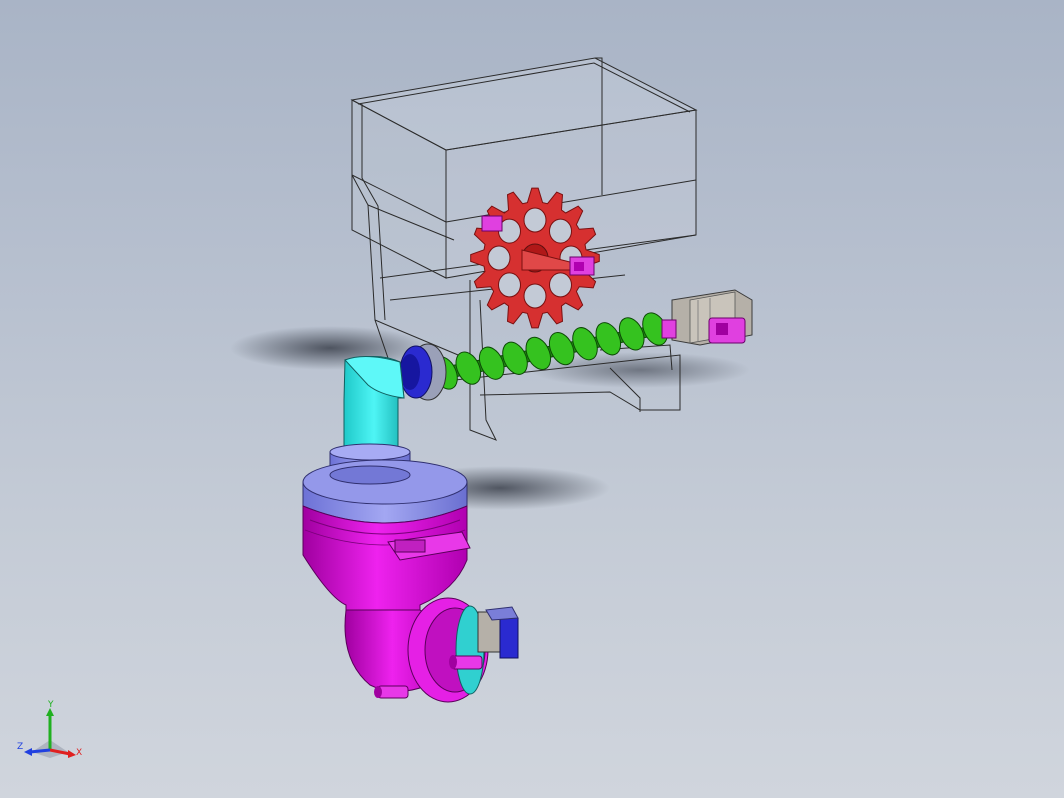 This screenshot has width=1064, height=798. Describe the element at coordinates (40, 751) in the screenshot. I see `z-axis-arrow` at that location.